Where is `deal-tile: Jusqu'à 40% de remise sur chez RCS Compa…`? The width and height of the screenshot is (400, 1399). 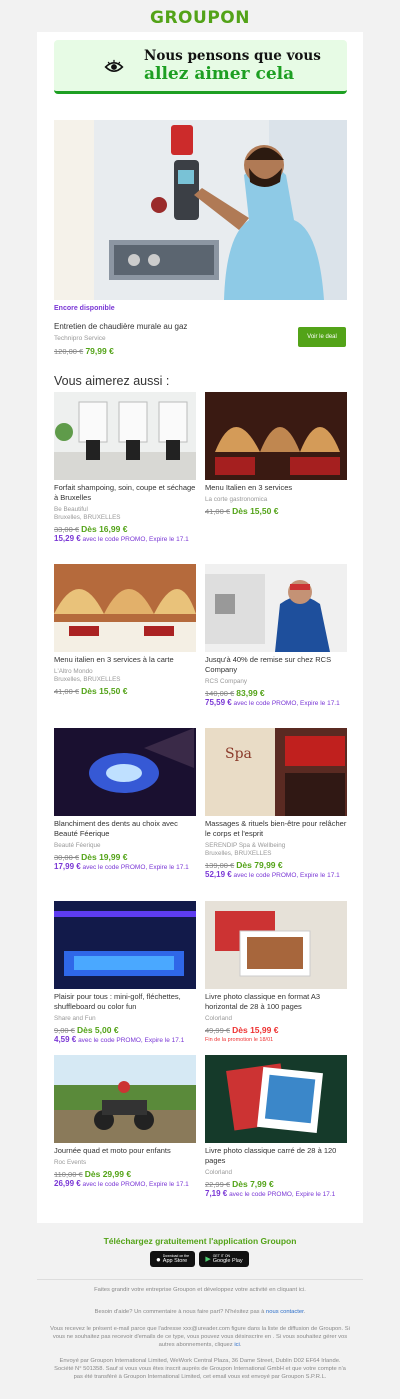 deal-tile: Jusqu'à 40% de remise sur chez RCS Compa… is located at coordinates (276, 636).